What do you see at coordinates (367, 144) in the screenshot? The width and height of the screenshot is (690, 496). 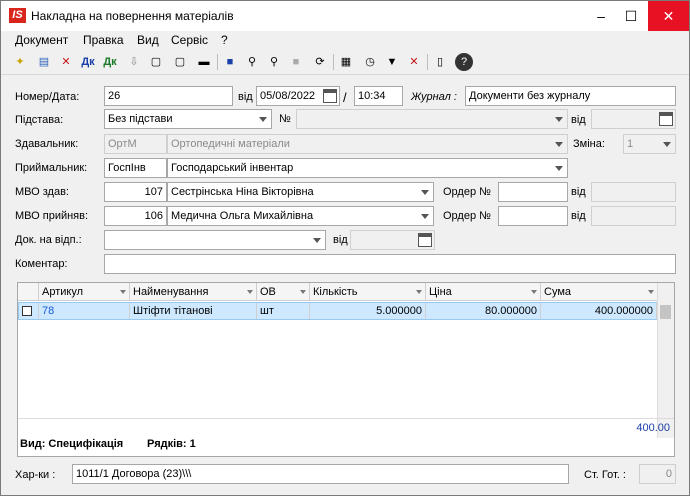 I see `sender-name-select: Ортопедичні матеріали` at bounding box center [367, 144].